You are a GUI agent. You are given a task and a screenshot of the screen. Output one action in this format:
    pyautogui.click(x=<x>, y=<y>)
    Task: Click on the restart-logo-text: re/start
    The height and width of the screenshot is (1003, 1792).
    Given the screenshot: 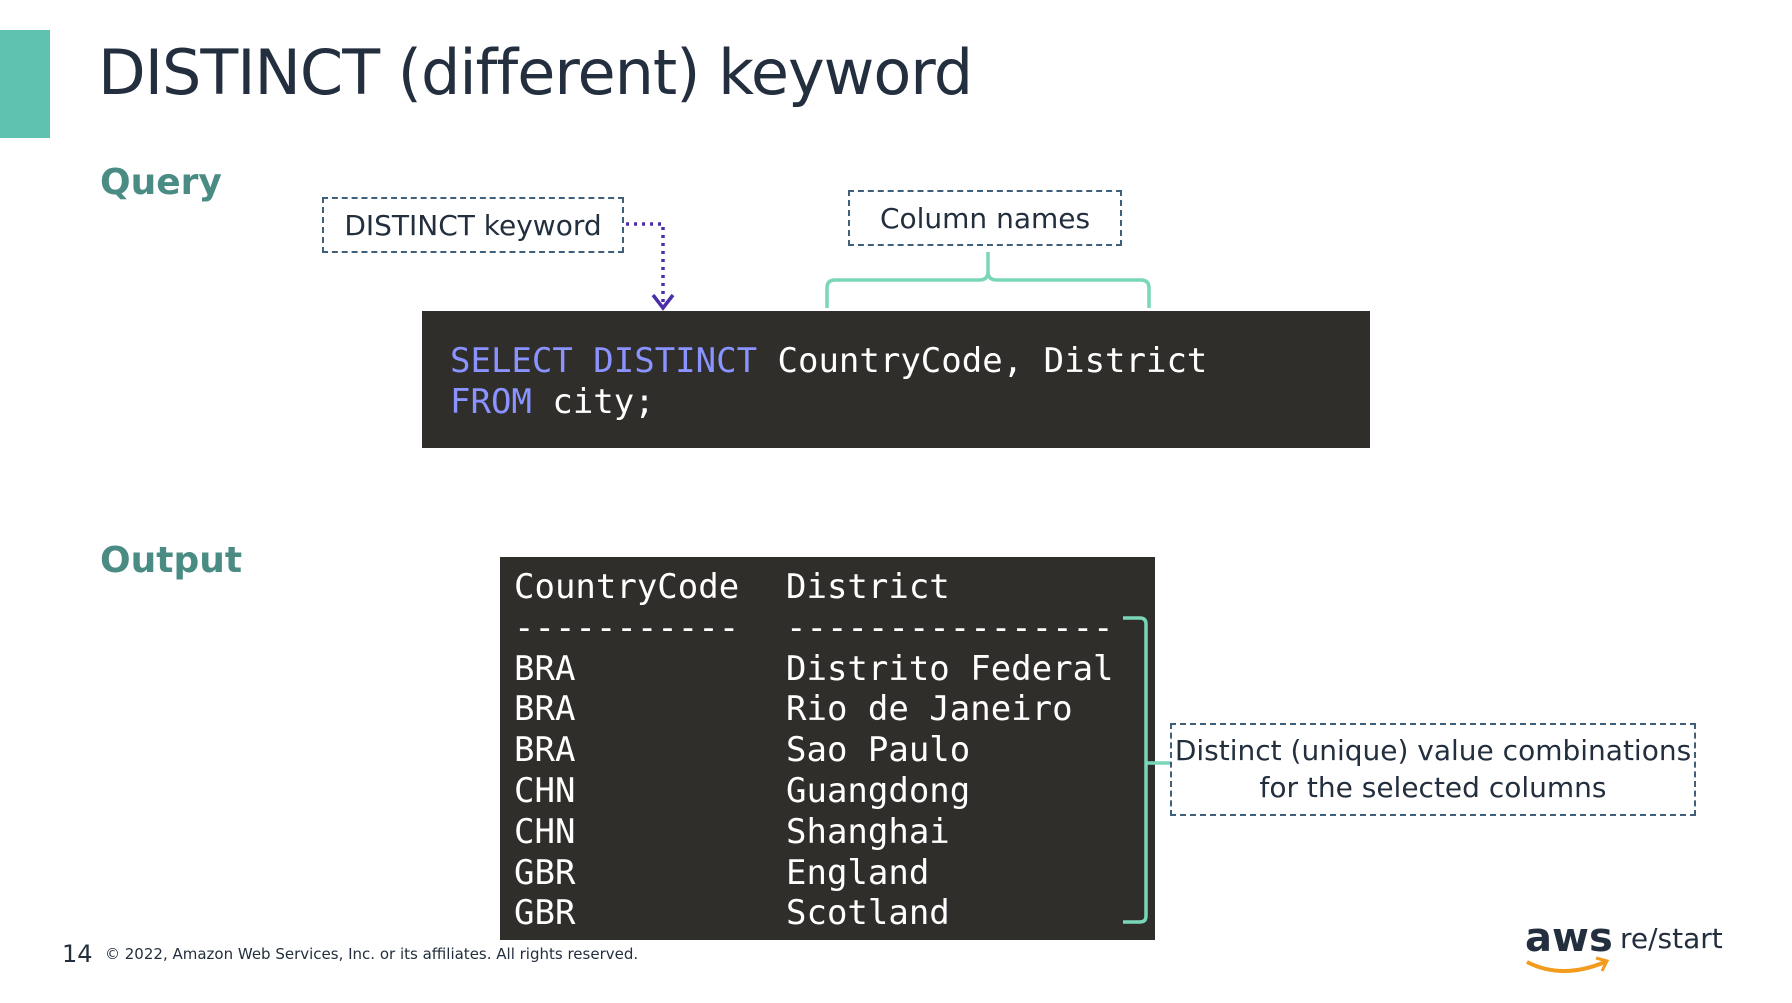 What is the action you would take?
    pyautogui.click(x=1671, y=938)
    